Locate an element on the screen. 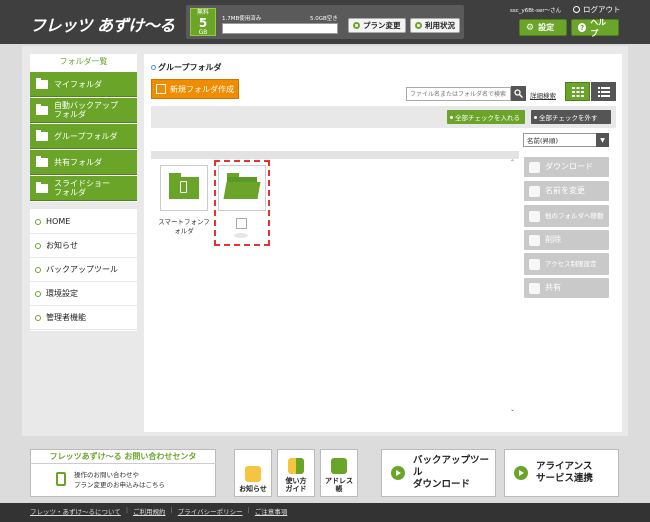  footer-link-privacy: プライバシーポリシー is located at coordinates (210, 511).